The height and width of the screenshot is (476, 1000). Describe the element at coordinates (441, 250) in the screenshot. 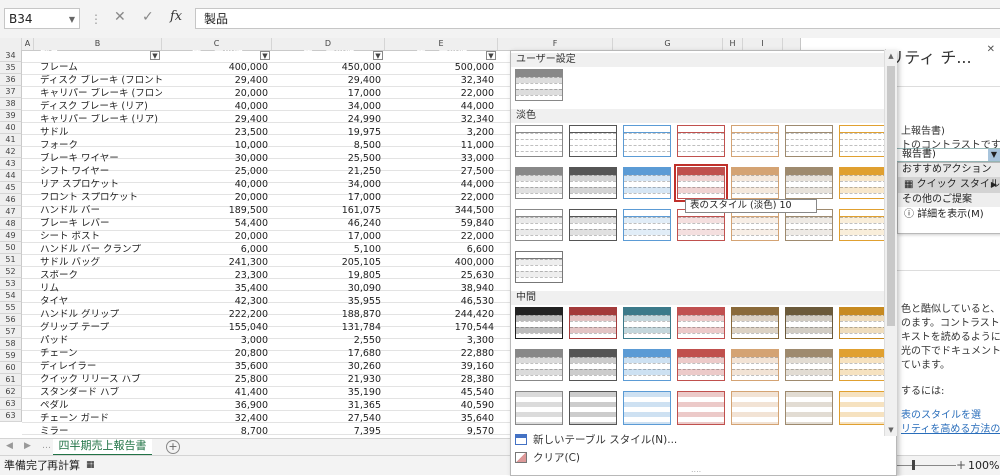

I see `value-cell: 6,600` at that location.